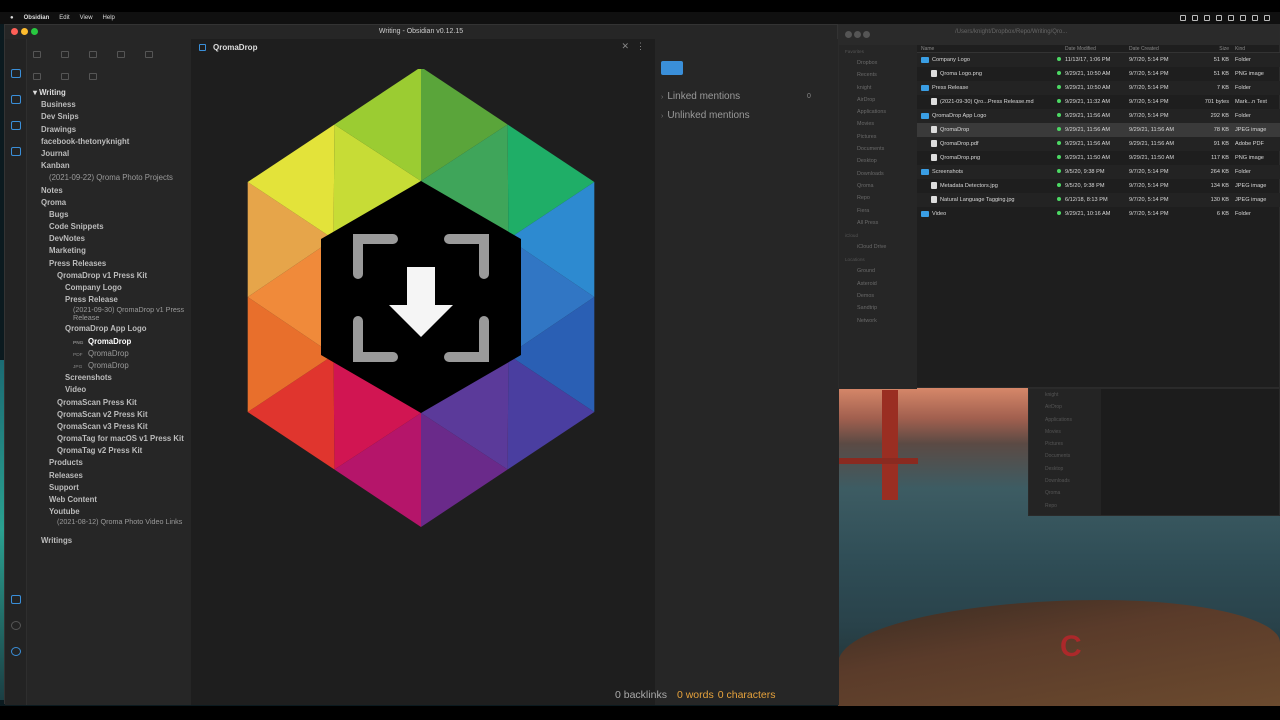 This screenshot has width=1280, height=720. What do you see at coordinates (878, 149) in the screenshot?
I see `finder-sidebar-item: Documents` at bounding box center [878, 149].